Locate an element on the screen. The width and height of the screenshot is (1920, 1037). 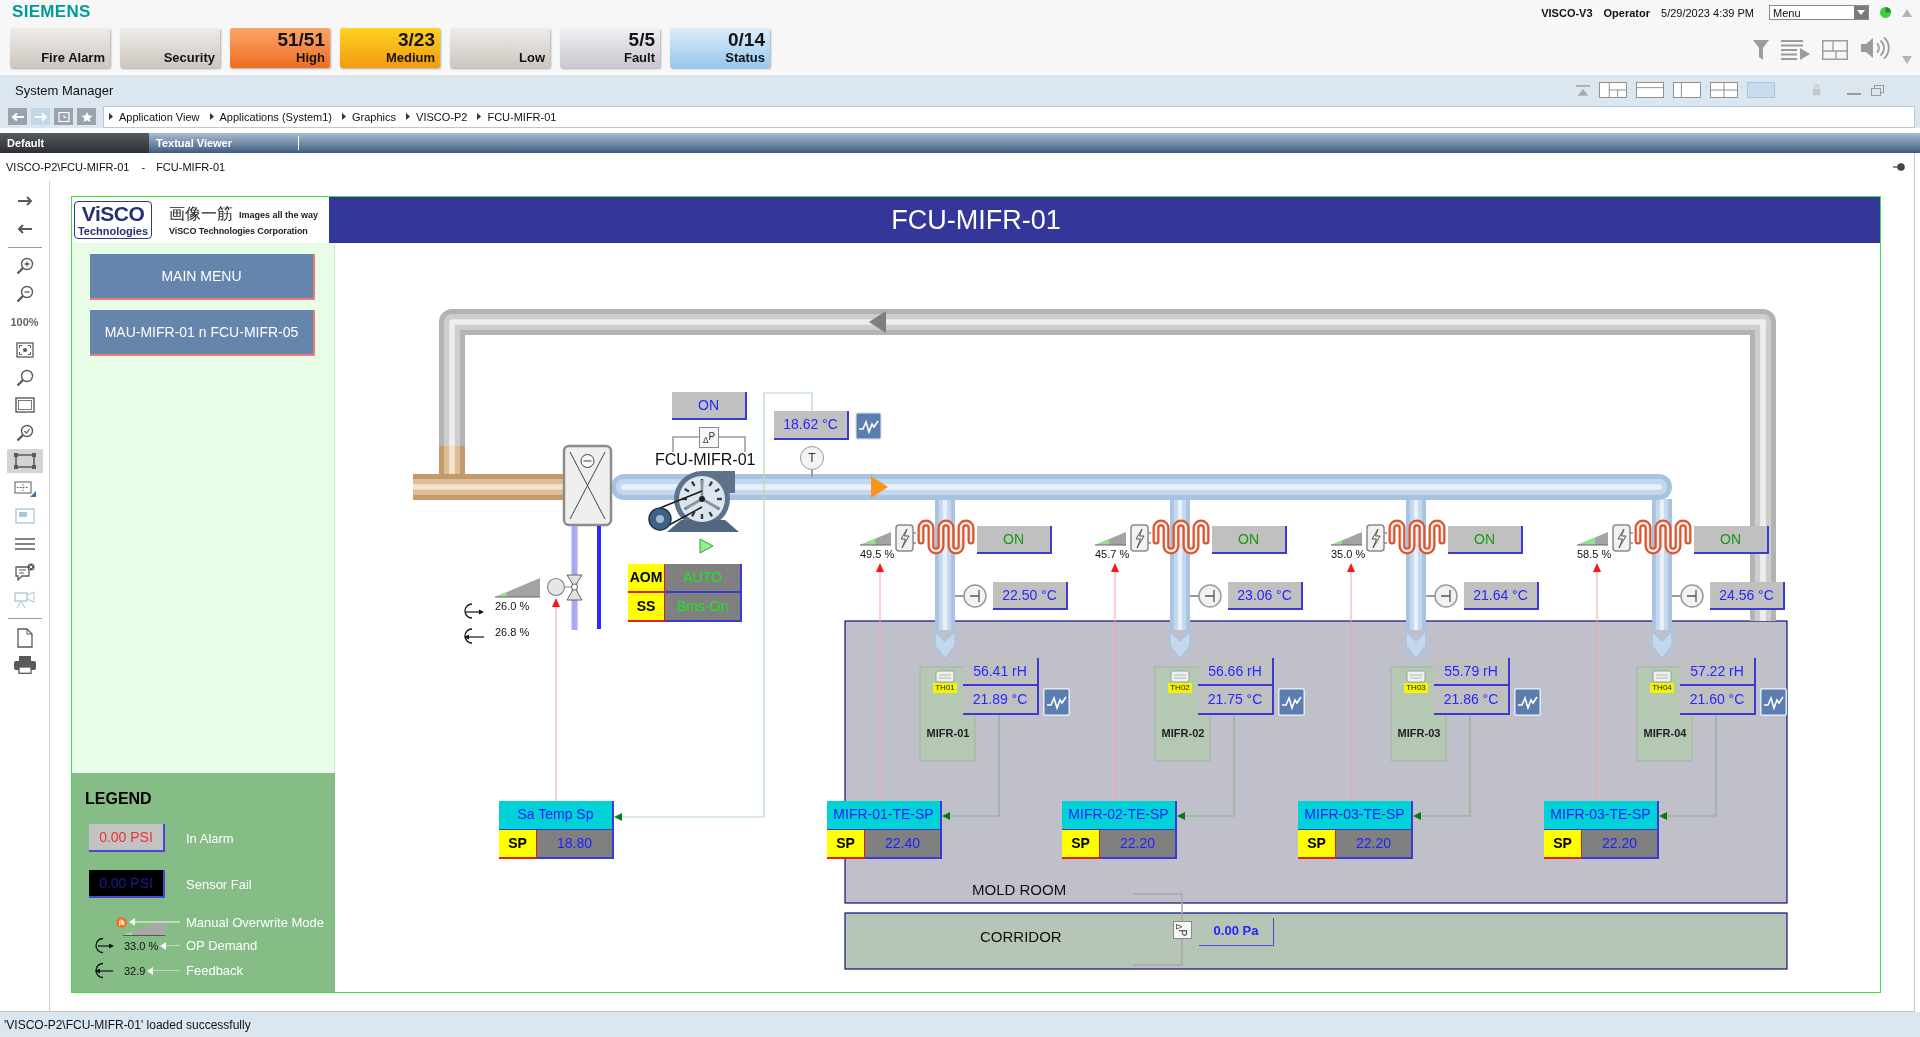
mode-value: AUTO is located at coordinates (703, 578).